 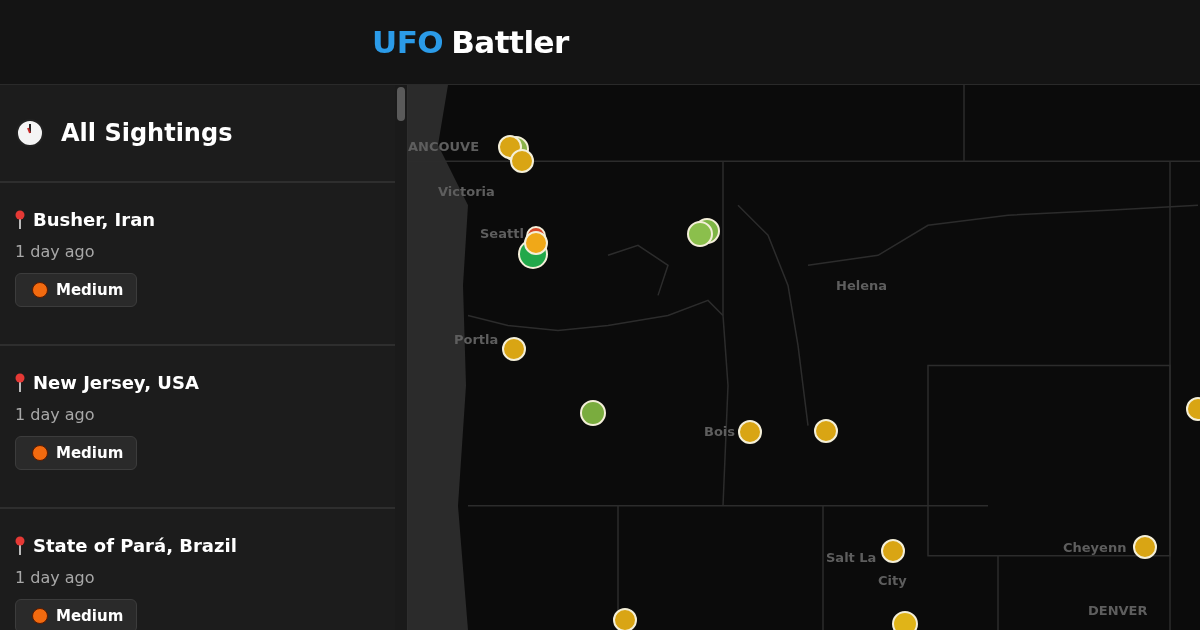 I want to click on map-place-label: Victoria, so click(x=466, y=191).